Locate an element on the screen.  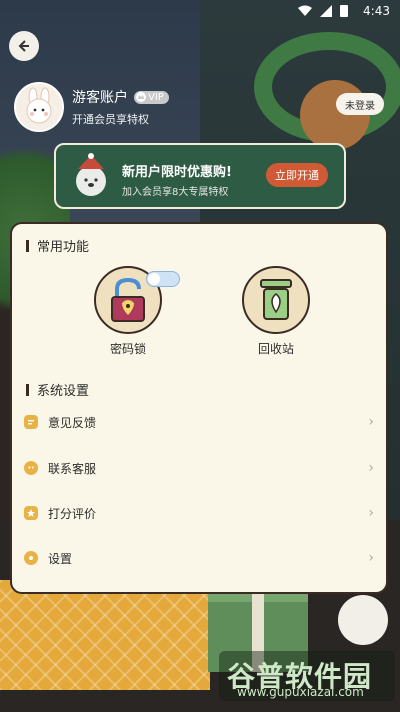
vip-badge: VIP is located at coordinates (151, 97).